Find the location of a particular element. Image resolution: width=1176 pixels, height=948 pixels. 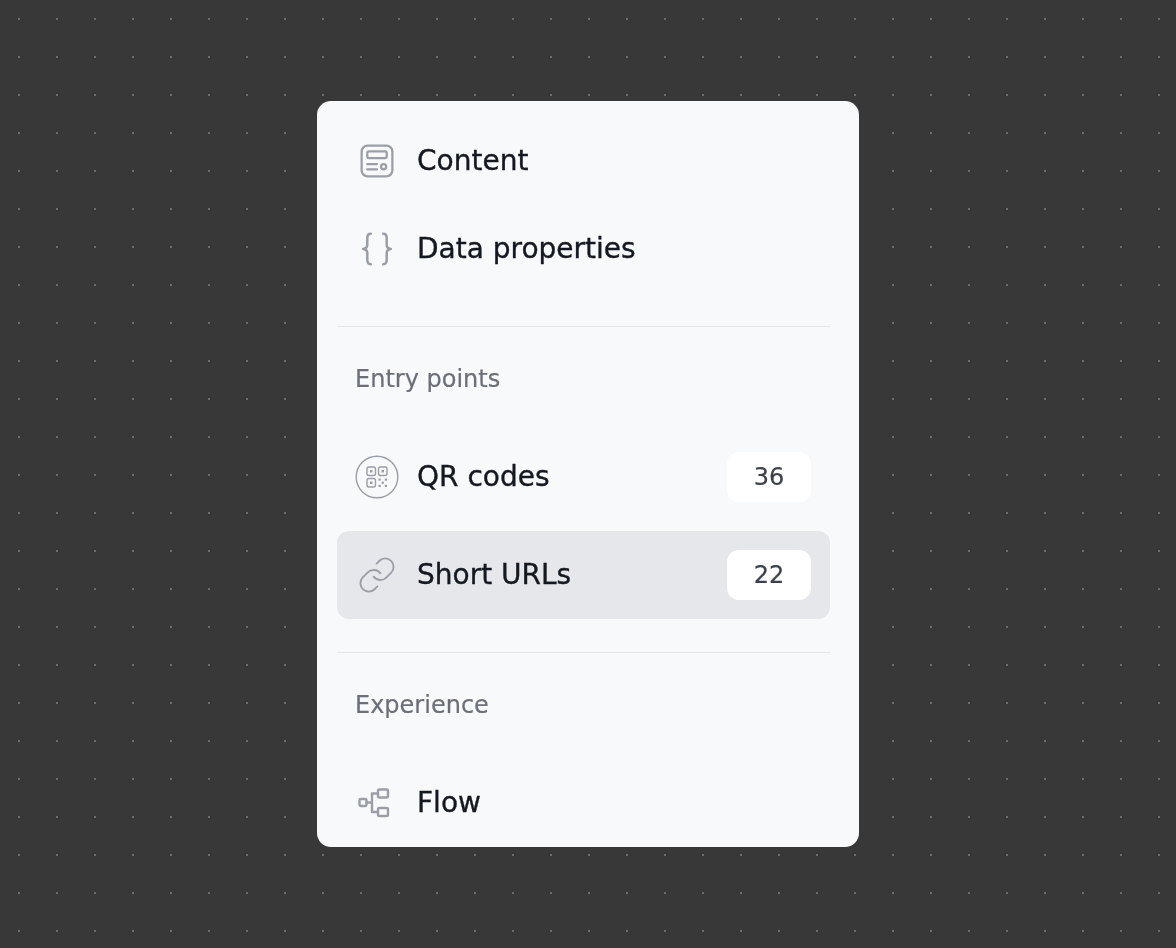

sidebar-item: Short URLs 22 is located at coordinates (583, 575).